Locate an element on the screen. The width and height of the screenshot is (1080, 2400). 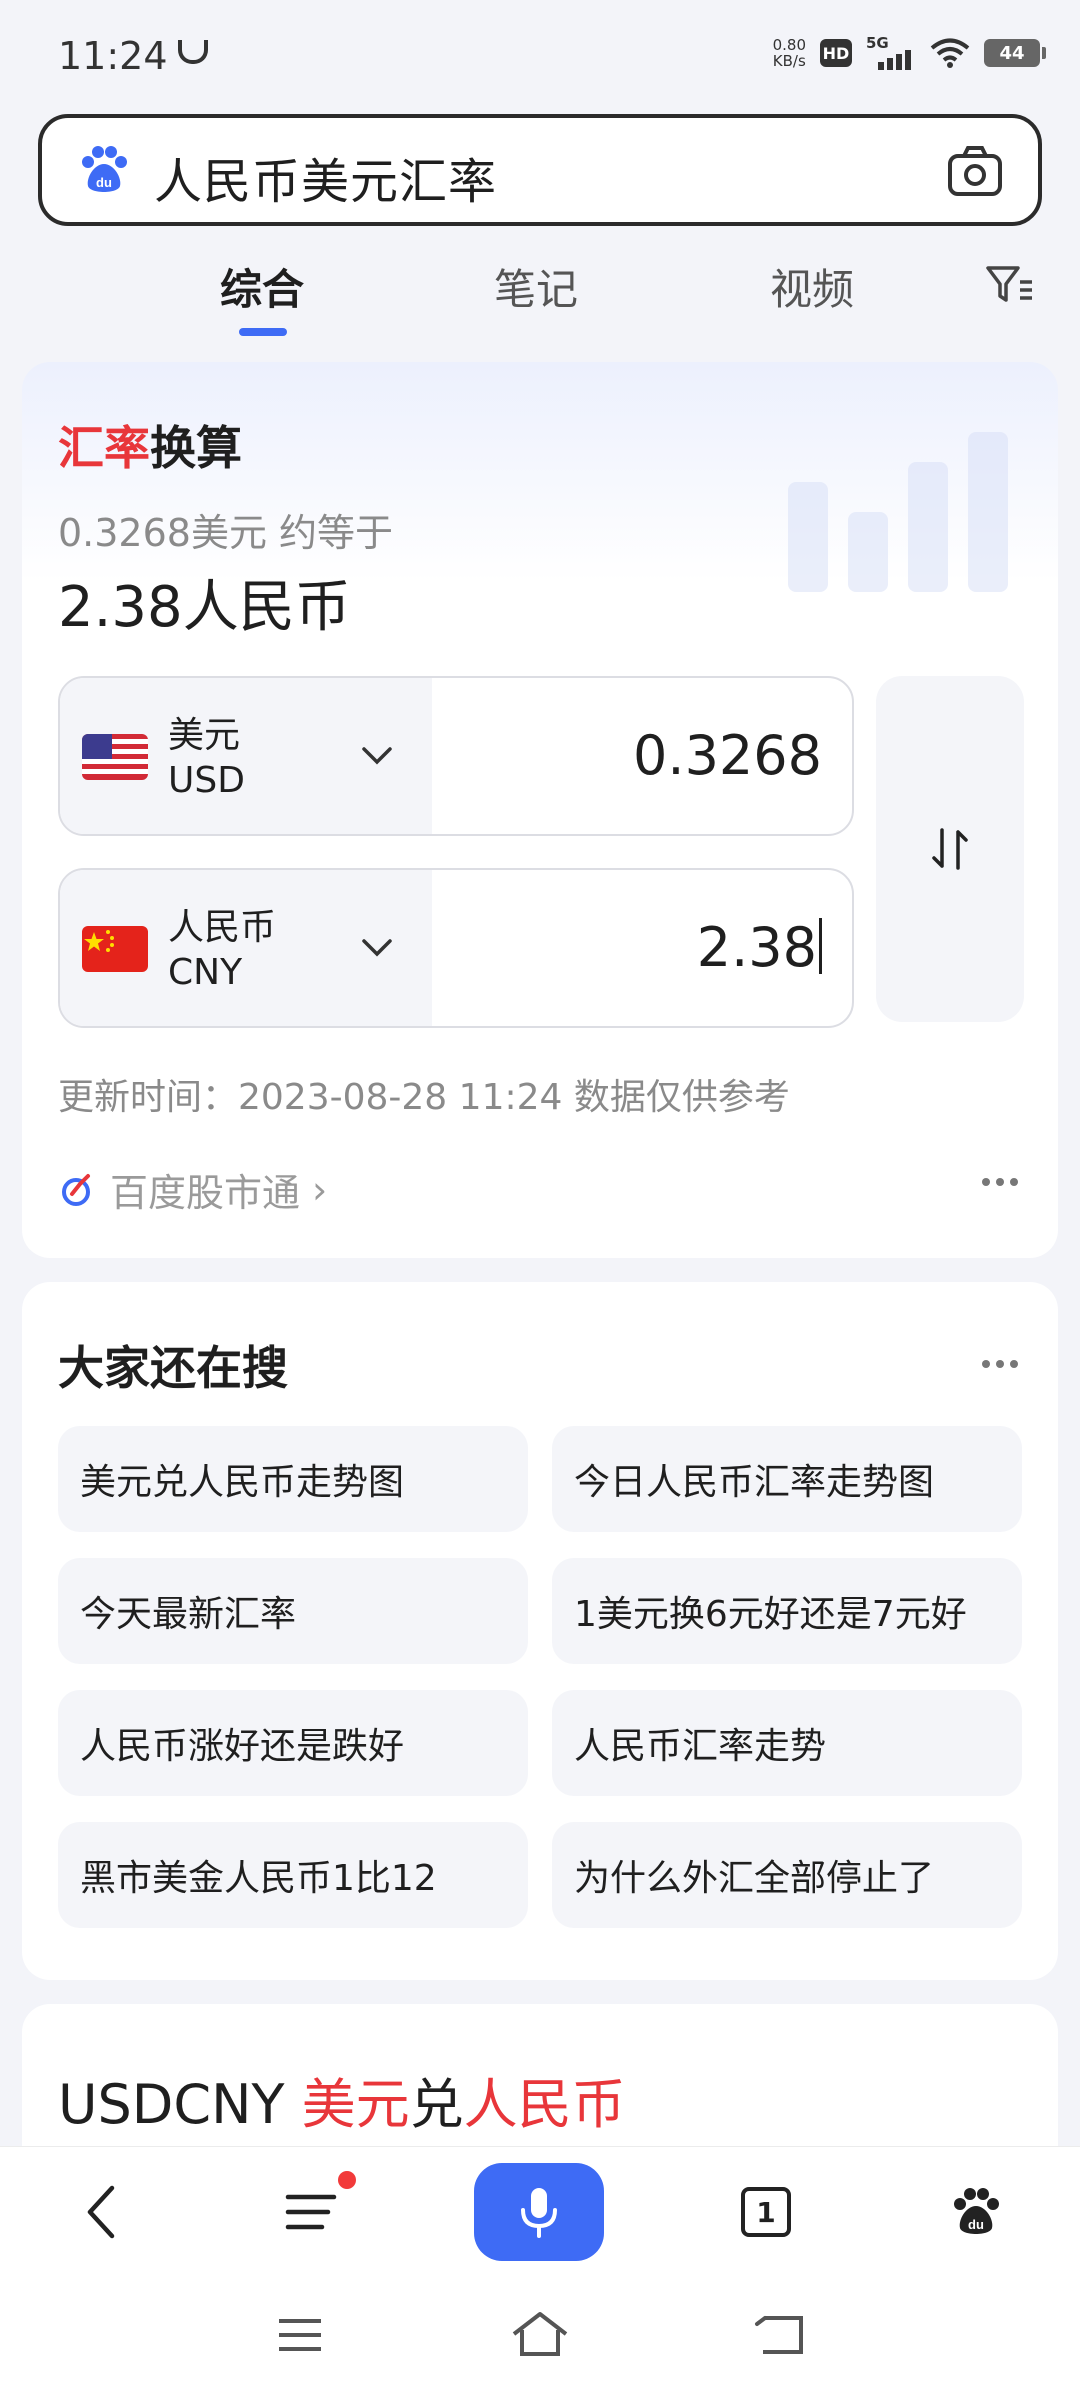
search-box: du 人民币美元汇率 is located at coordinates (540, 170).